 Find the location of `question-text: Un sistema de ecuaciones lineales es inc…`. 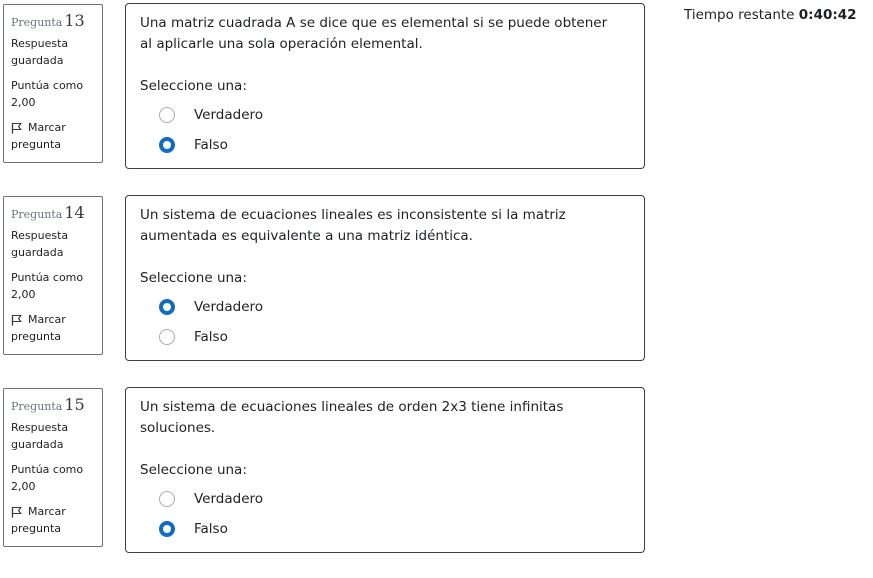

question-text: Un sistema de ecuaciones lineales es inc… is located at coordinates (353, 225).